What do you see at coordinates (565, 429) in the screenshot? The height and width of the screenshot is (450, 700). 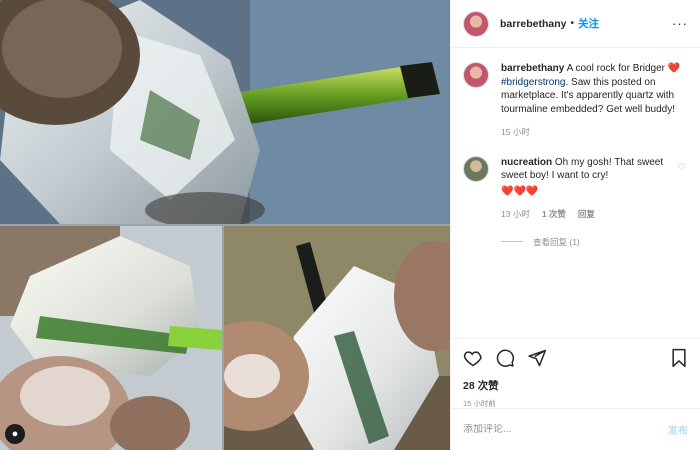 I see `comment-input` at bounding box center [565, 429].